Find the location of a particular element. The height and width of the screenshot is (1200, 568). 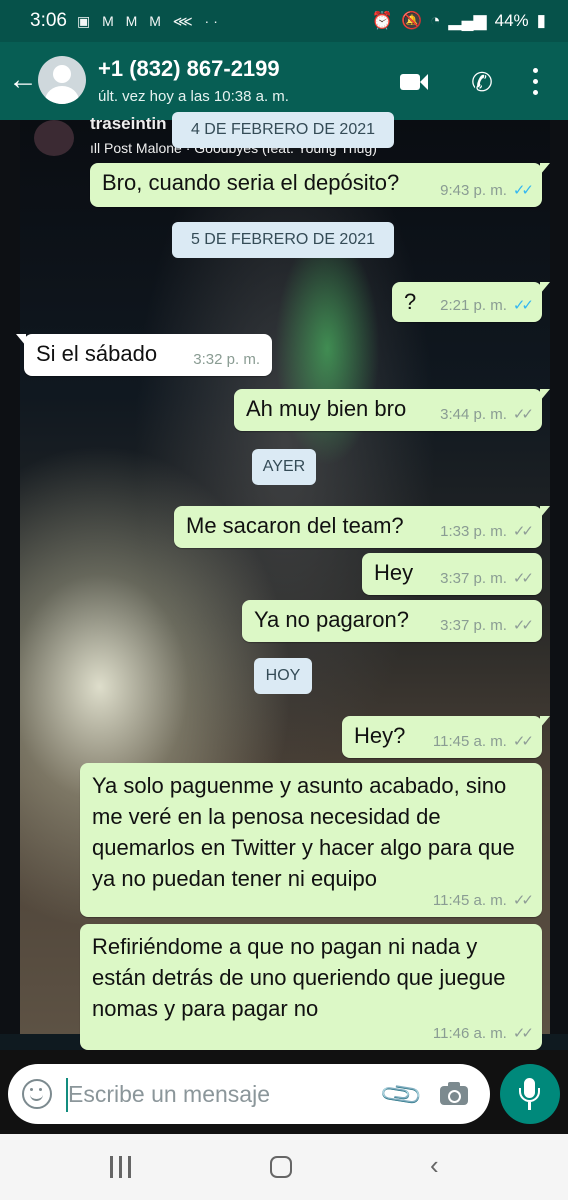

message-text: ? is located at coordinates (410, 301).